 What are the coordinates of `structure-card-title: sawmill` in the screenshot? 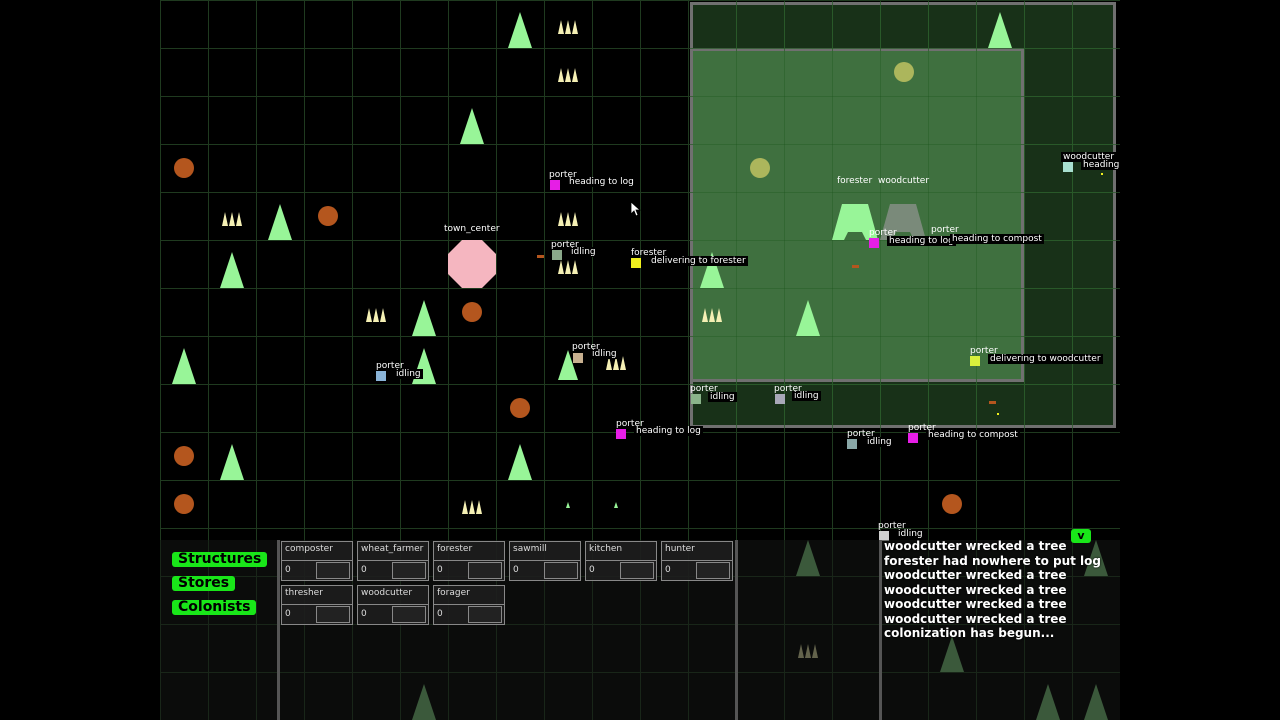 It's located at (530, 549).